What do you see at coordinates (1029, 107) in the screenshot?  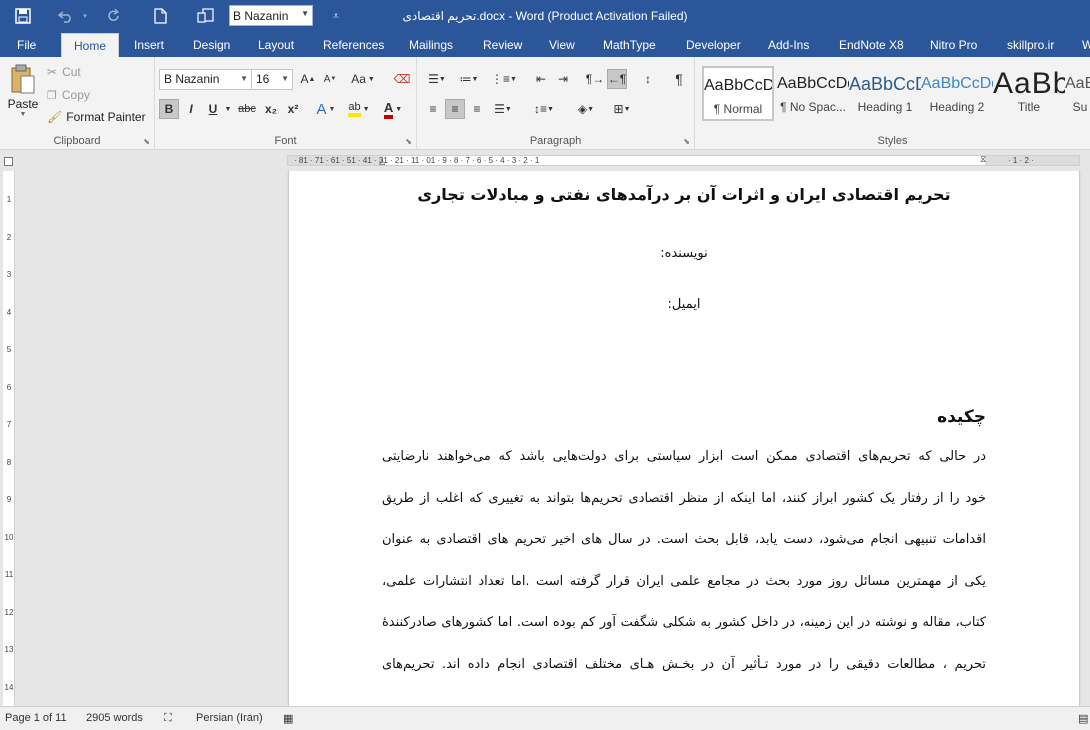 I see `style-name: Title` at bounding box center [1029, 107].